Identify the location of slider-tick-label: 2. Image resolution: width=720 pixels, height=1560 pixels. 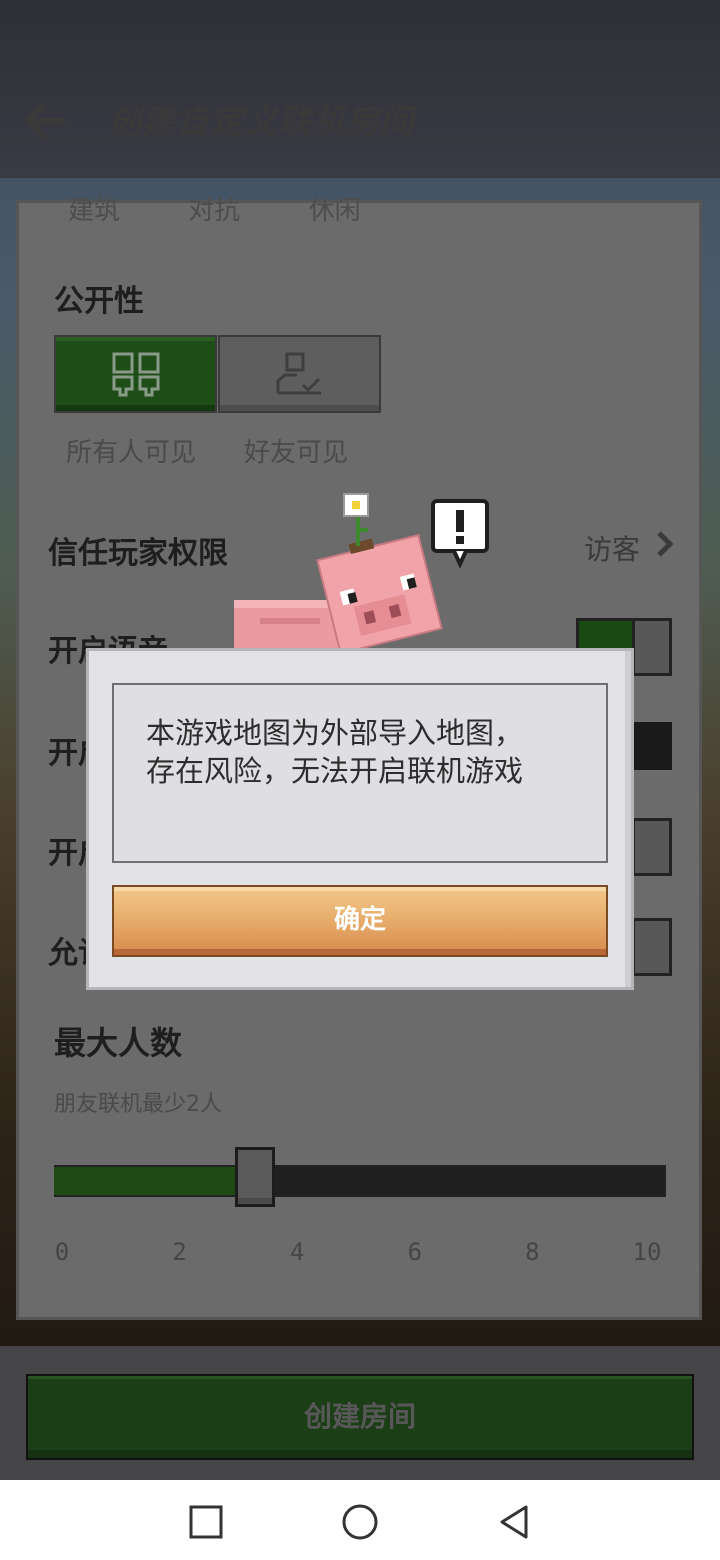
(179, 1252).